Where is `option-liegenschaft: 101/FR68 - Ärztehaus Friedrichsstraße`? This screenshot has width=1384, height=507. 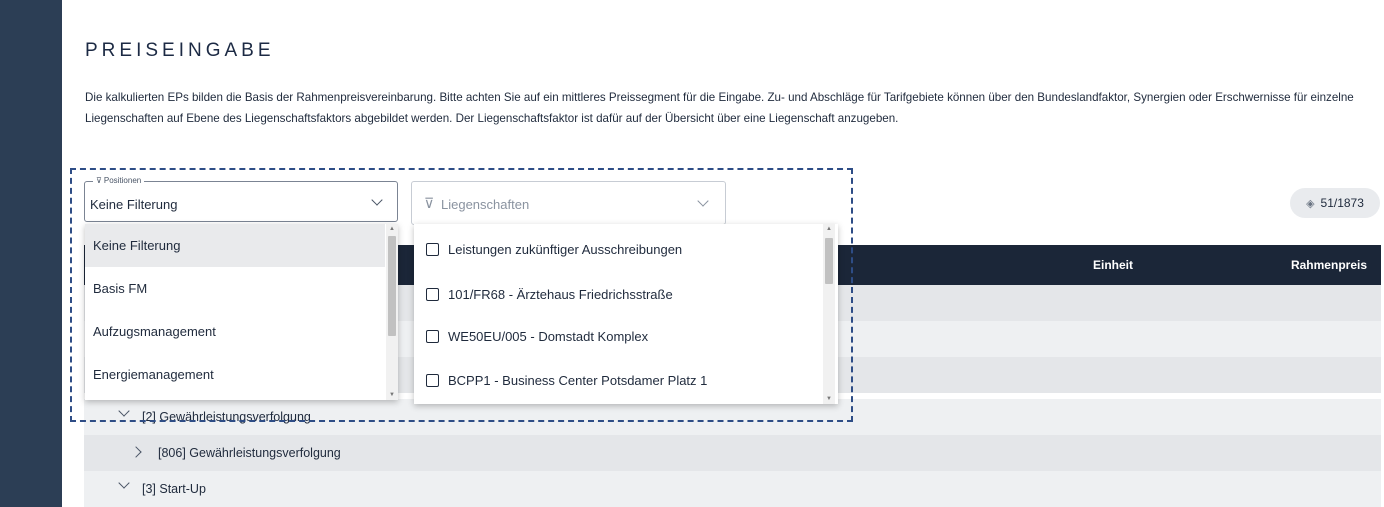 option-liegenschaft: 101/FR68 - Ärztehaus Friedrichsstraße is located at coordinates (549, 294).